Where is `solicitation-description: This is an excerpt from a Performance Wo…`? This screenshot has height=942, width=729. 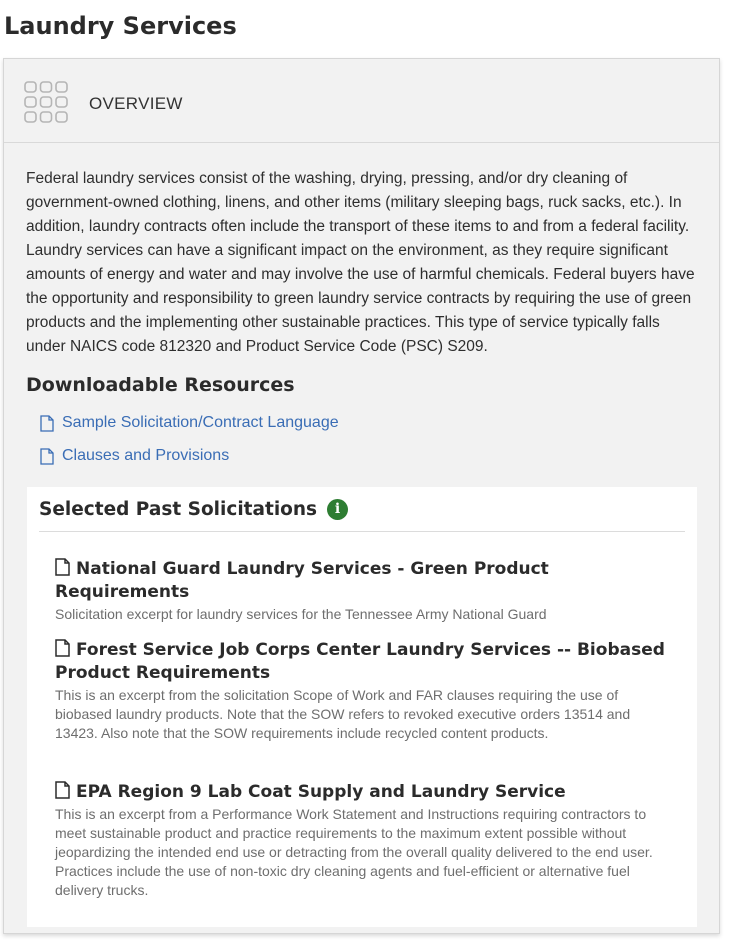 solicitation-description: This is an excerpt from a Performance Wo… is located at coordinates (354, 852).